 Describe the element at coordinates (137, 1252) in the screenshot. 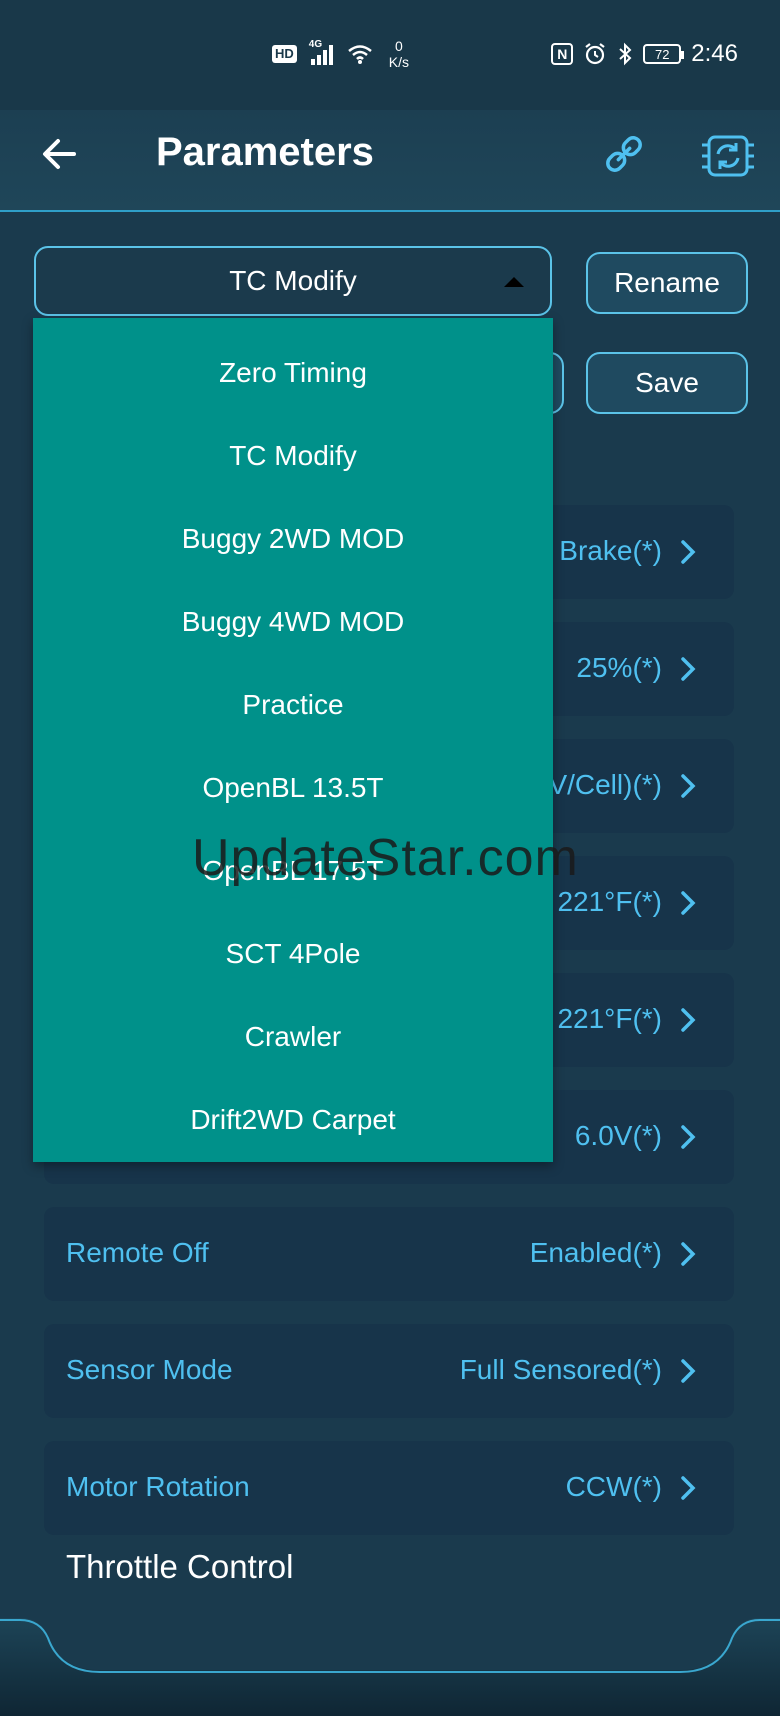

I see `setting-label: Remote Off` at that location.